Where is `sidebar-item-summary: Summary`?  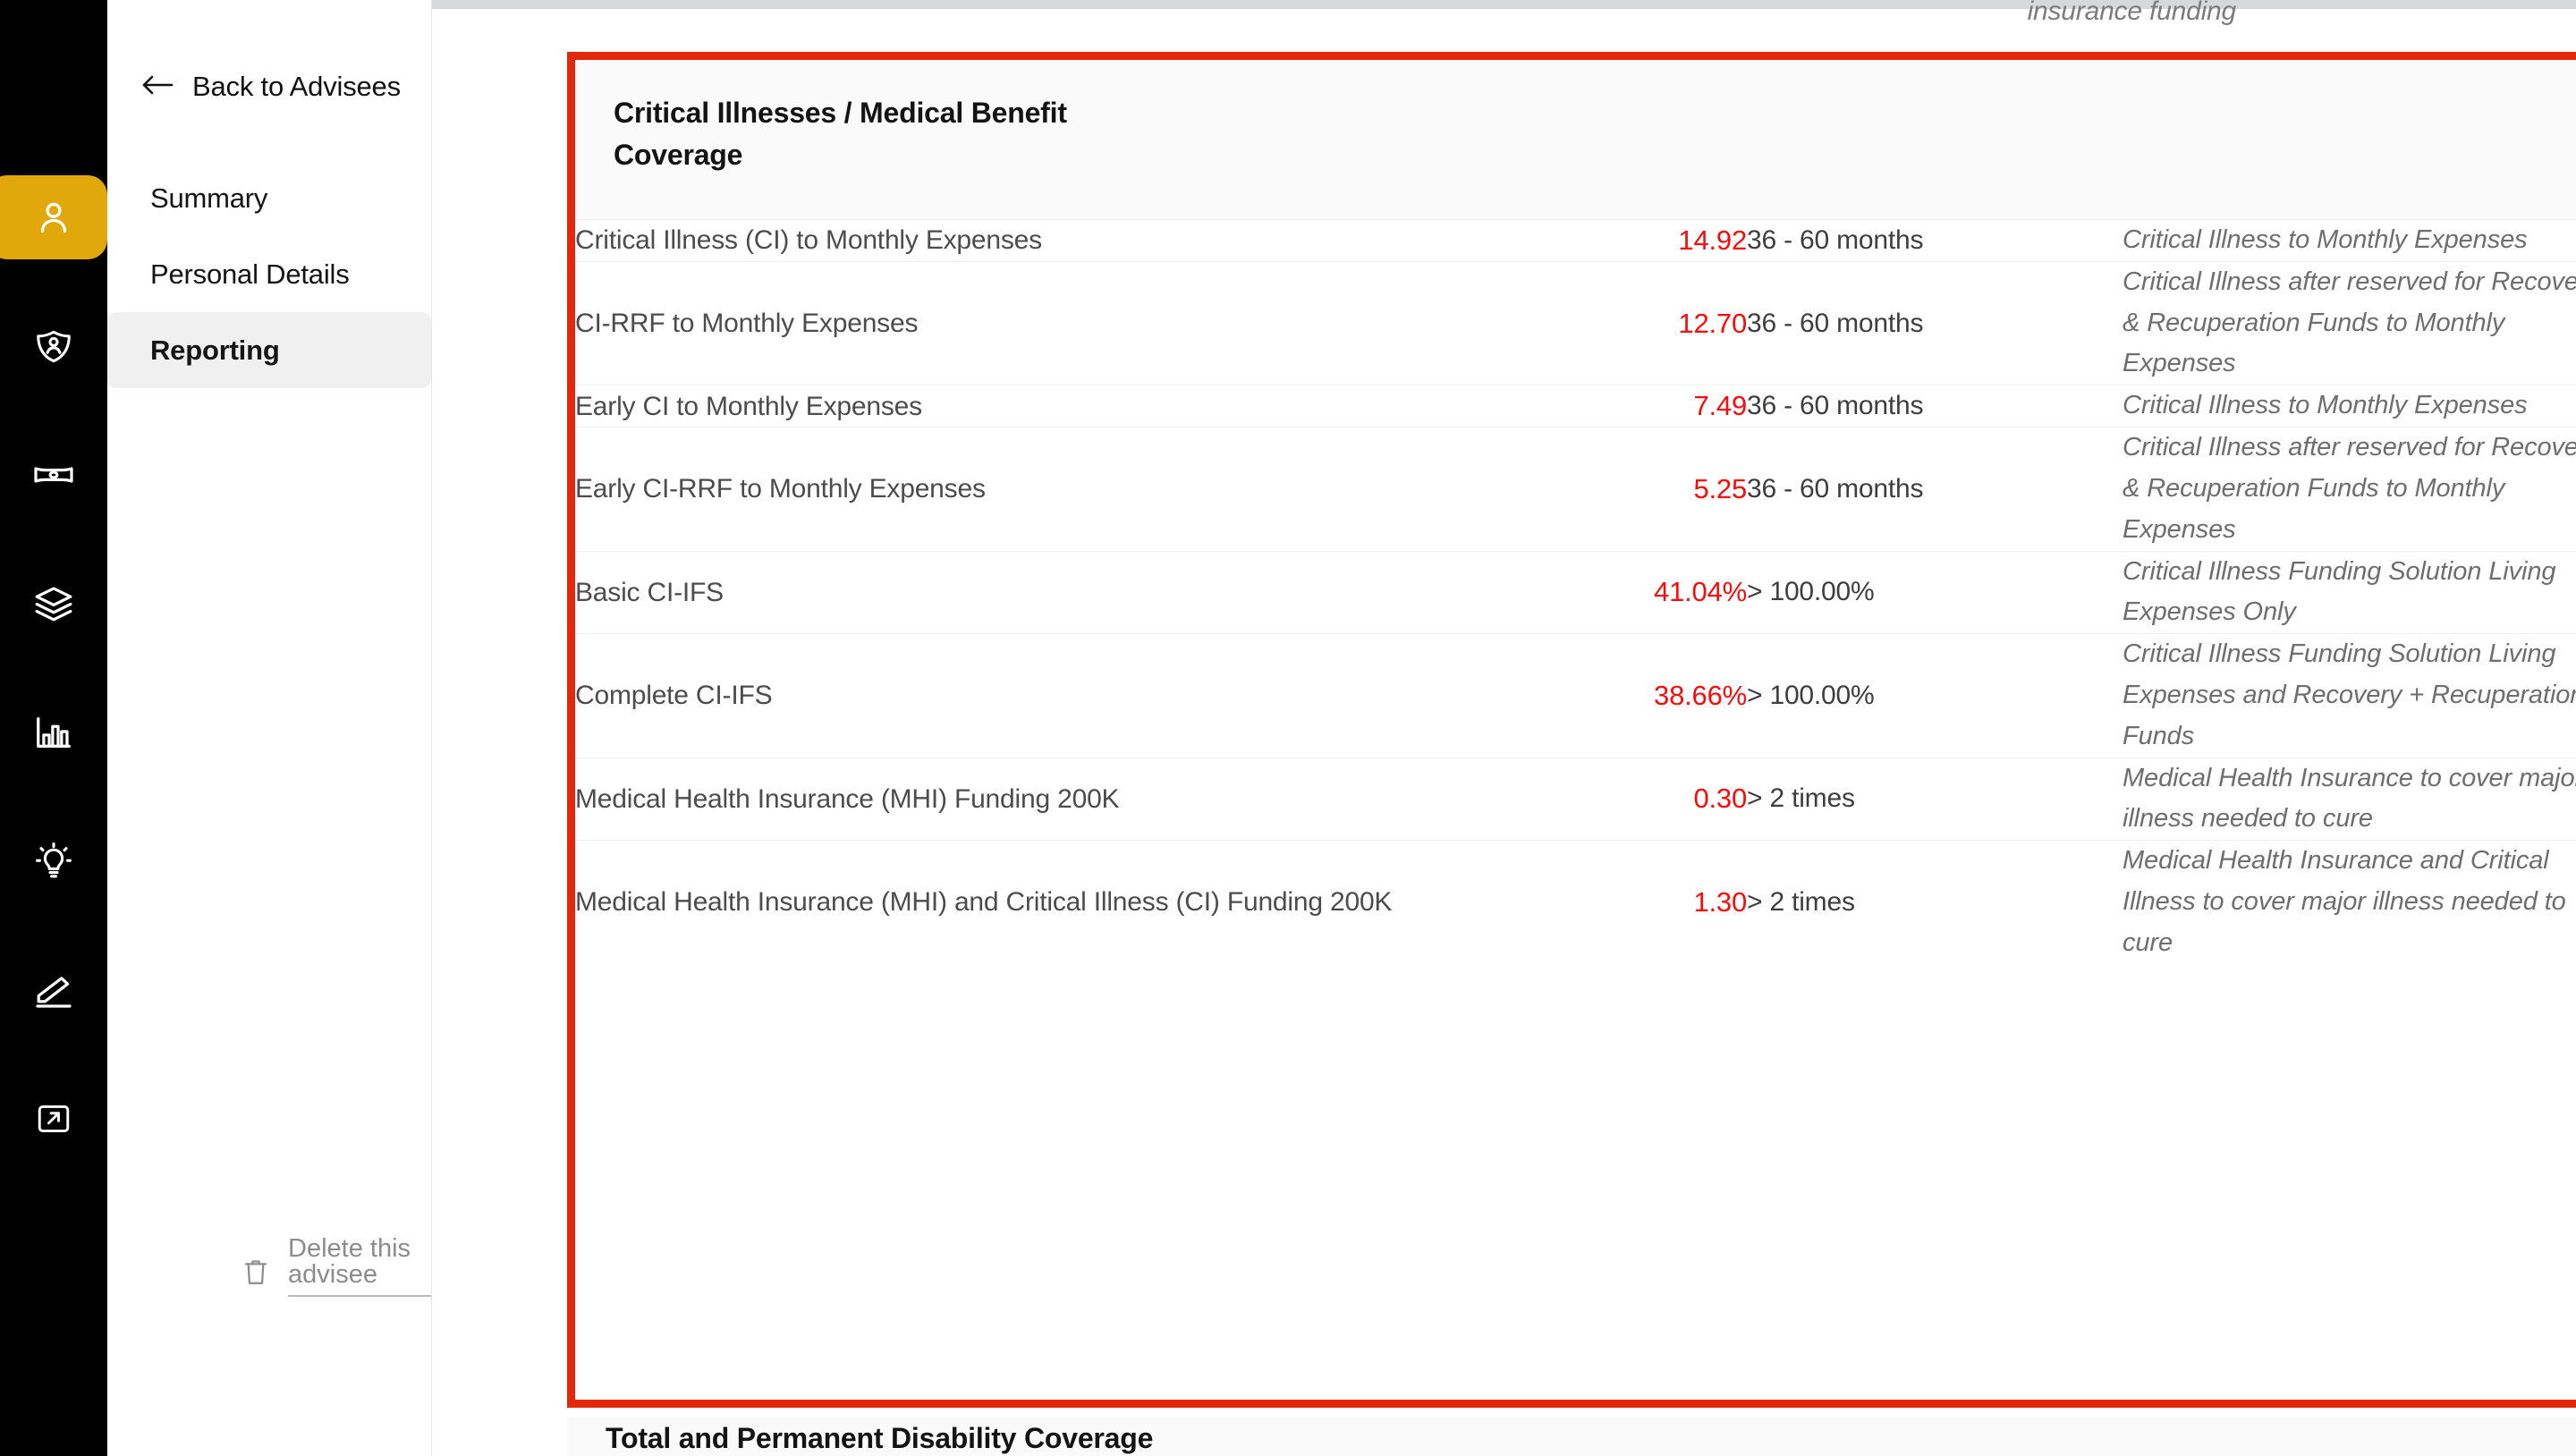
sidebar-item-summary: Summary is located at coordinates (269, 198).